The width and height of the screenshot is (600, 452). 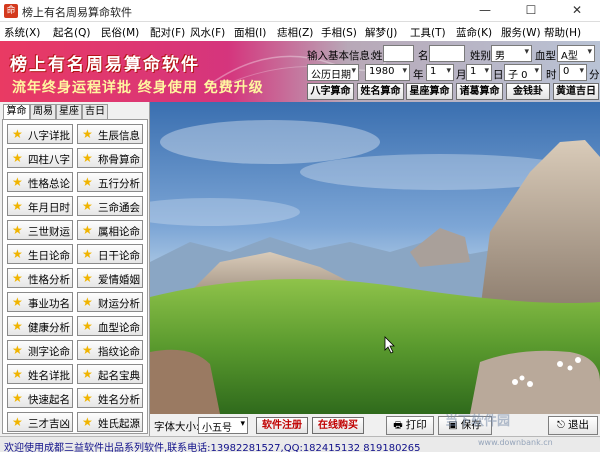 I want to click on function-button: ★ 爱情婚姻, so click(x=110, y=278).